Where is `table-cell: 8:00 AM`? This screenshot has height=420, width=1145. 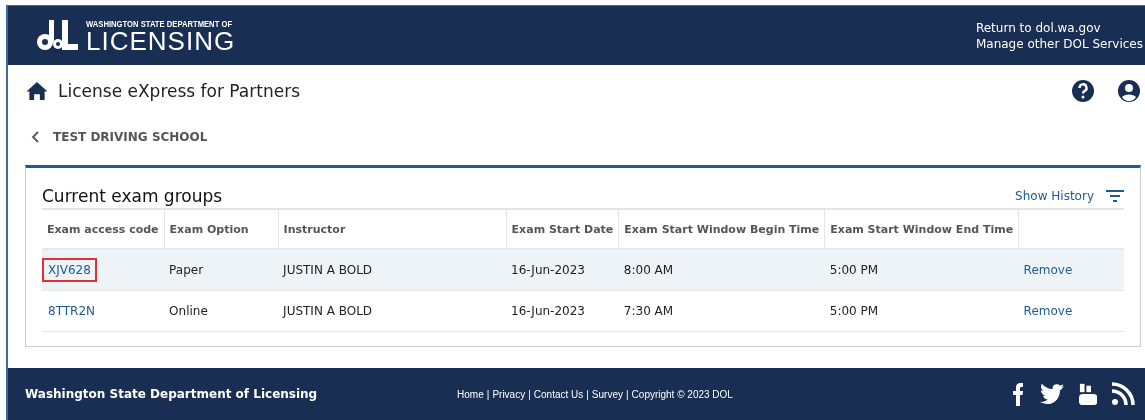 table-cell: 8:00 AM is located at coordinates (721, 270).